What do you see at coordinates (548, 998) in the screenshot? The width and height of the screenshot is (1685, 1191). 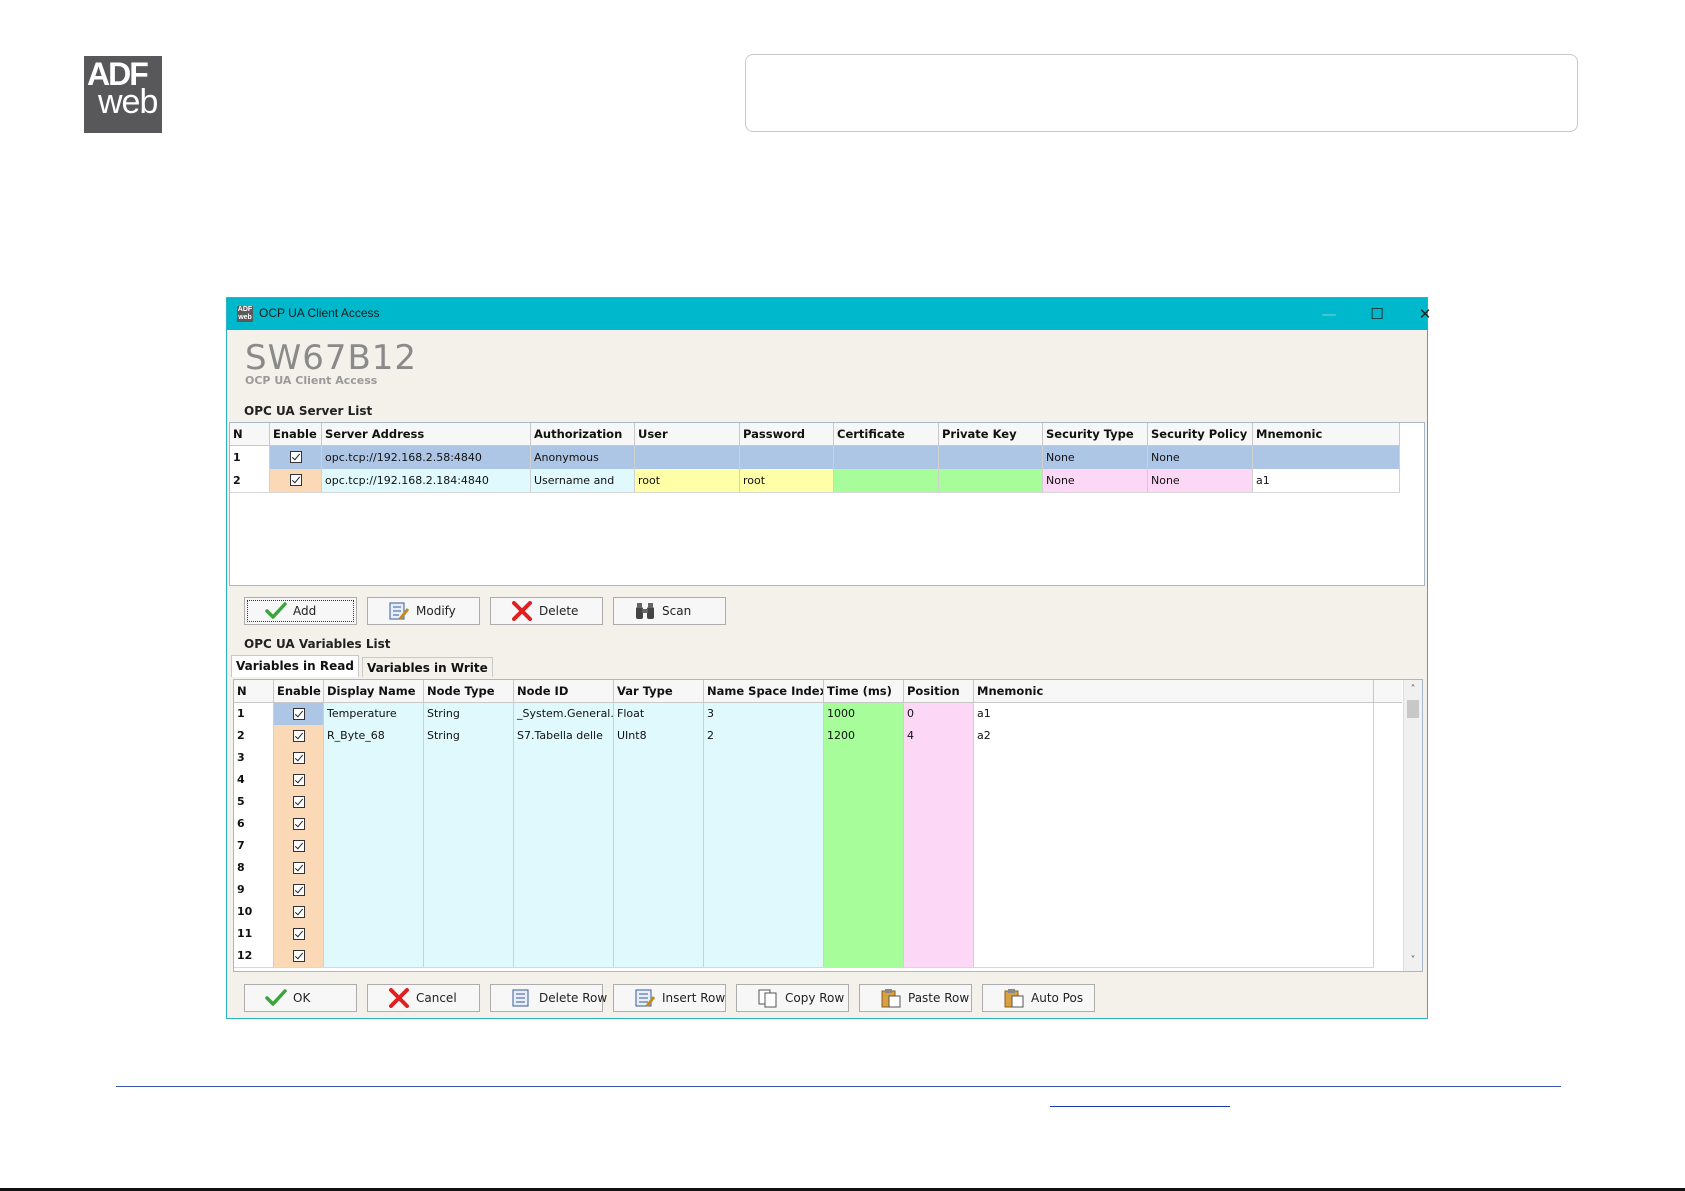 I see `delete-row-button: Delete Row` at bounding box center [548, 998].